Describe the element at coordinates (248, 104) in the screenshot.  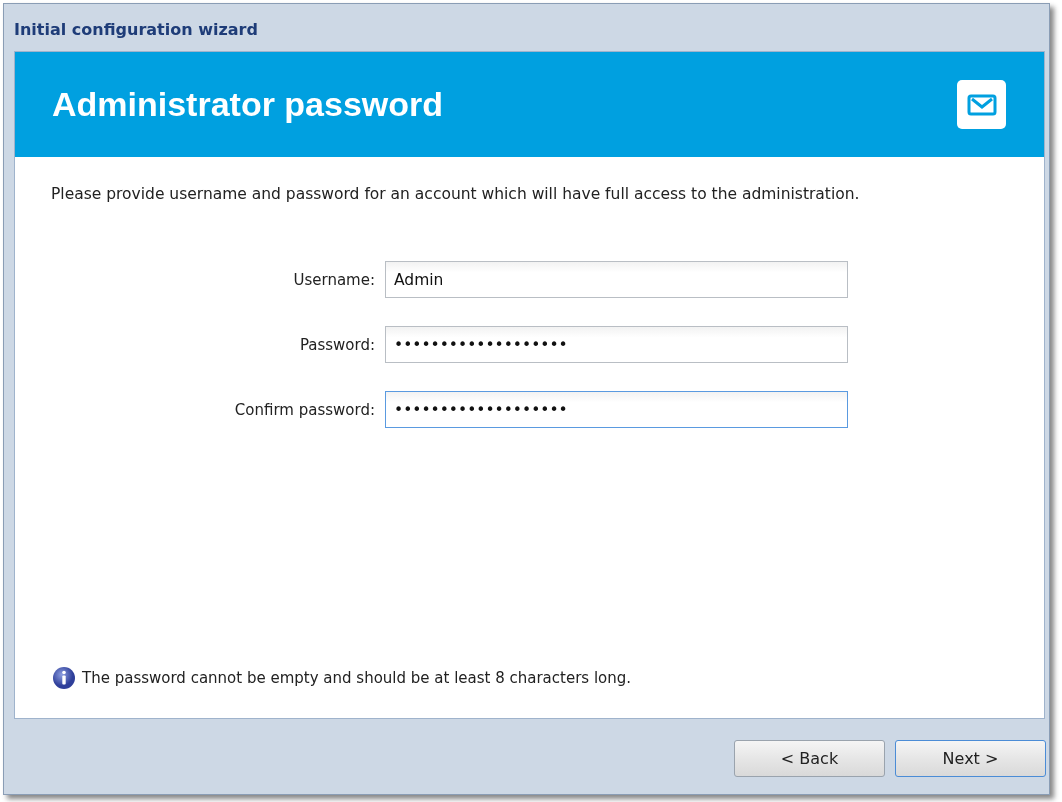
I see `page-heading: Administrator password` at that location.